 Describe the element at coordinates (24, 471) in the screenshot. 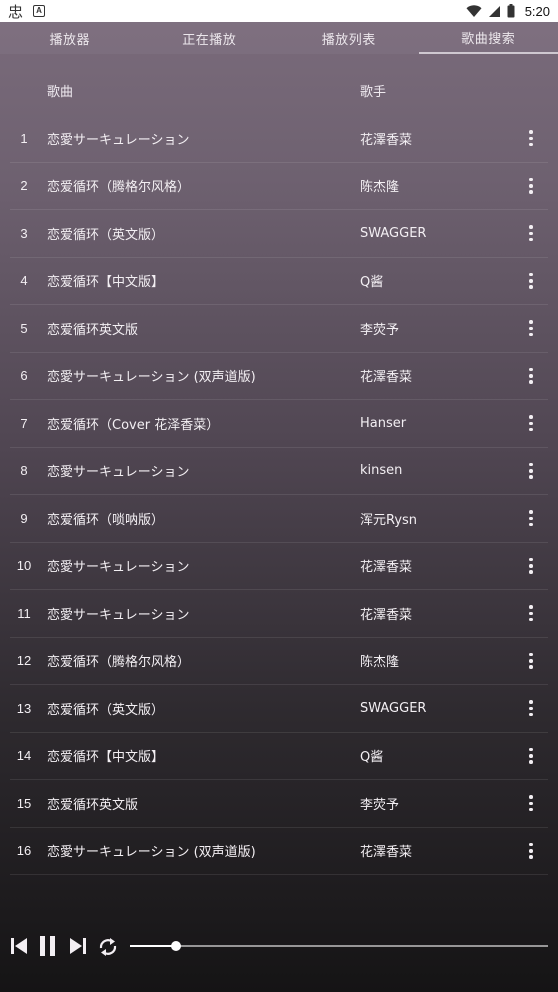

I see `song-number: 8` at that location.